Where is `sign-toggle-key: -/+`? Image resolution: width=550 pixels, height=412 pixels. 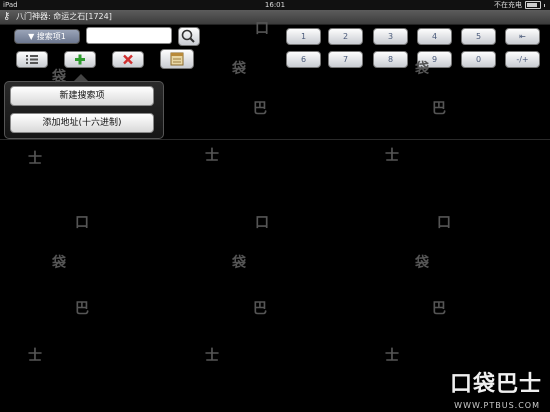
sign-toggle-key: -/+ is located at coordinates (522, 59).